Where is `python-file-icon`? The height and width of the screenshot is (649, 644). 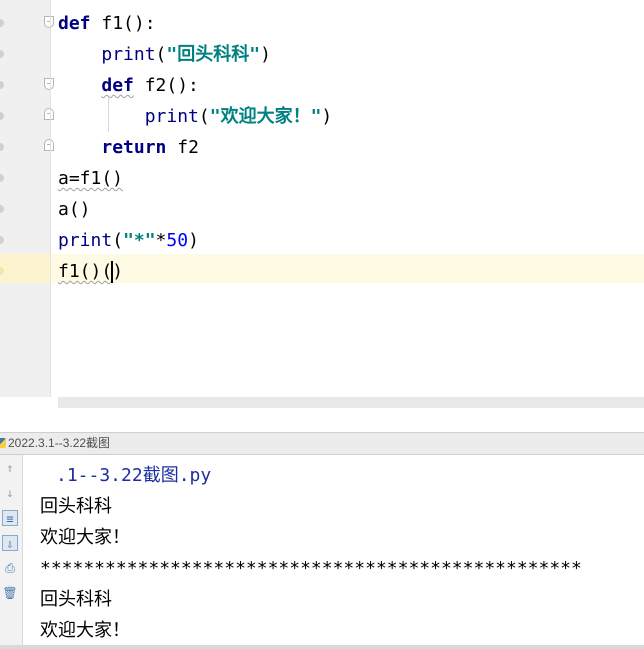 python-file-icon is located at coordinates (3, 443).